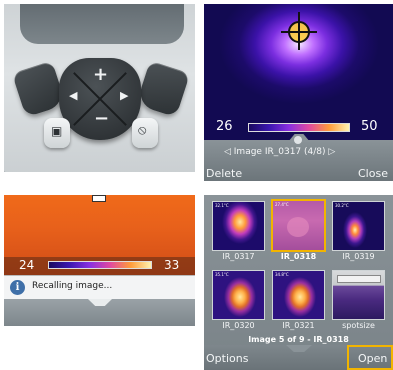 The height and width of the screenshot is (370, 393). What do you see at coordinates (99, 198) in the screenshot?
I see `top-indicator-icon` at bounding box center [99, 198].